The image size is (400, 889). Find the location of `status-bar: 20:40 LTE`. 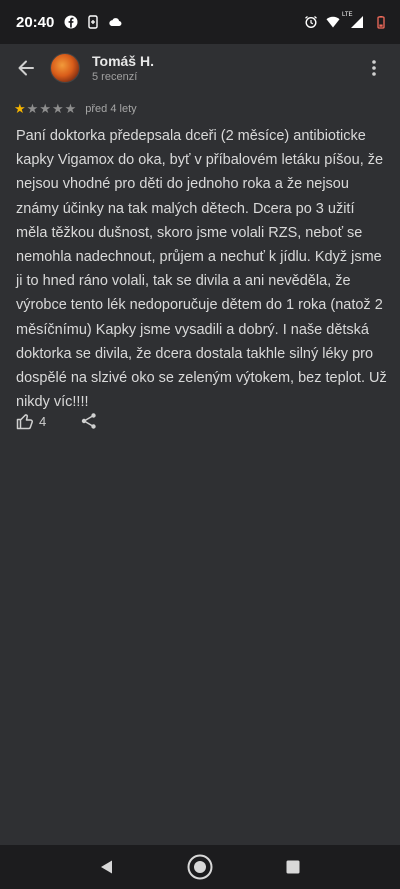

status-bar: 20:40 LTE is located at coordinates (200, 22).